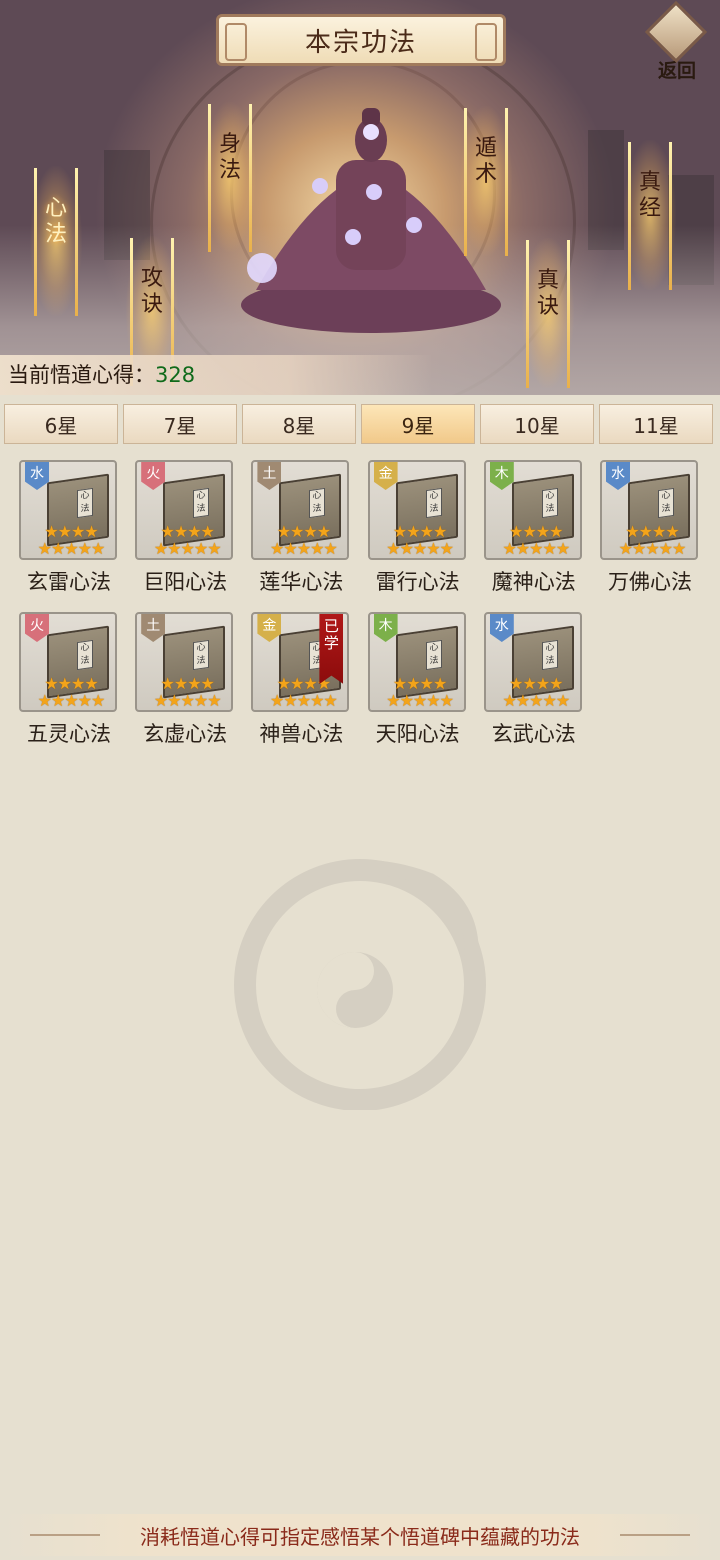 Image resolution: width=720 pixels, height=1560 pixels. I want to click on technique-item: 心法火 ★★★★ ★★★★★ 五灵心法, so click(69, 682).